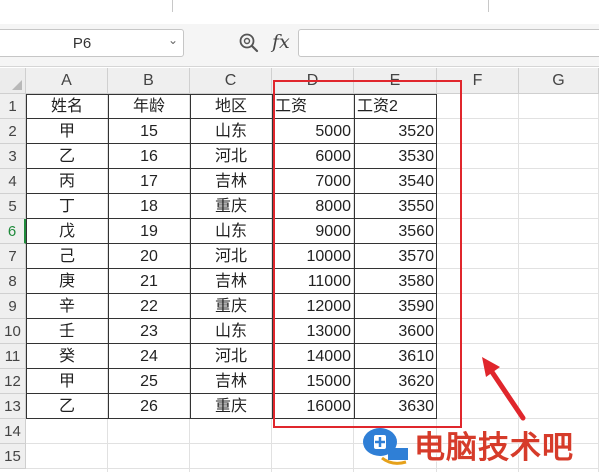 This screenshot has width=599, height=473. What do you see at coordinates (149, 306) in the screenshot?
I see `table-cell: 22` at bounding box center [149, 306].